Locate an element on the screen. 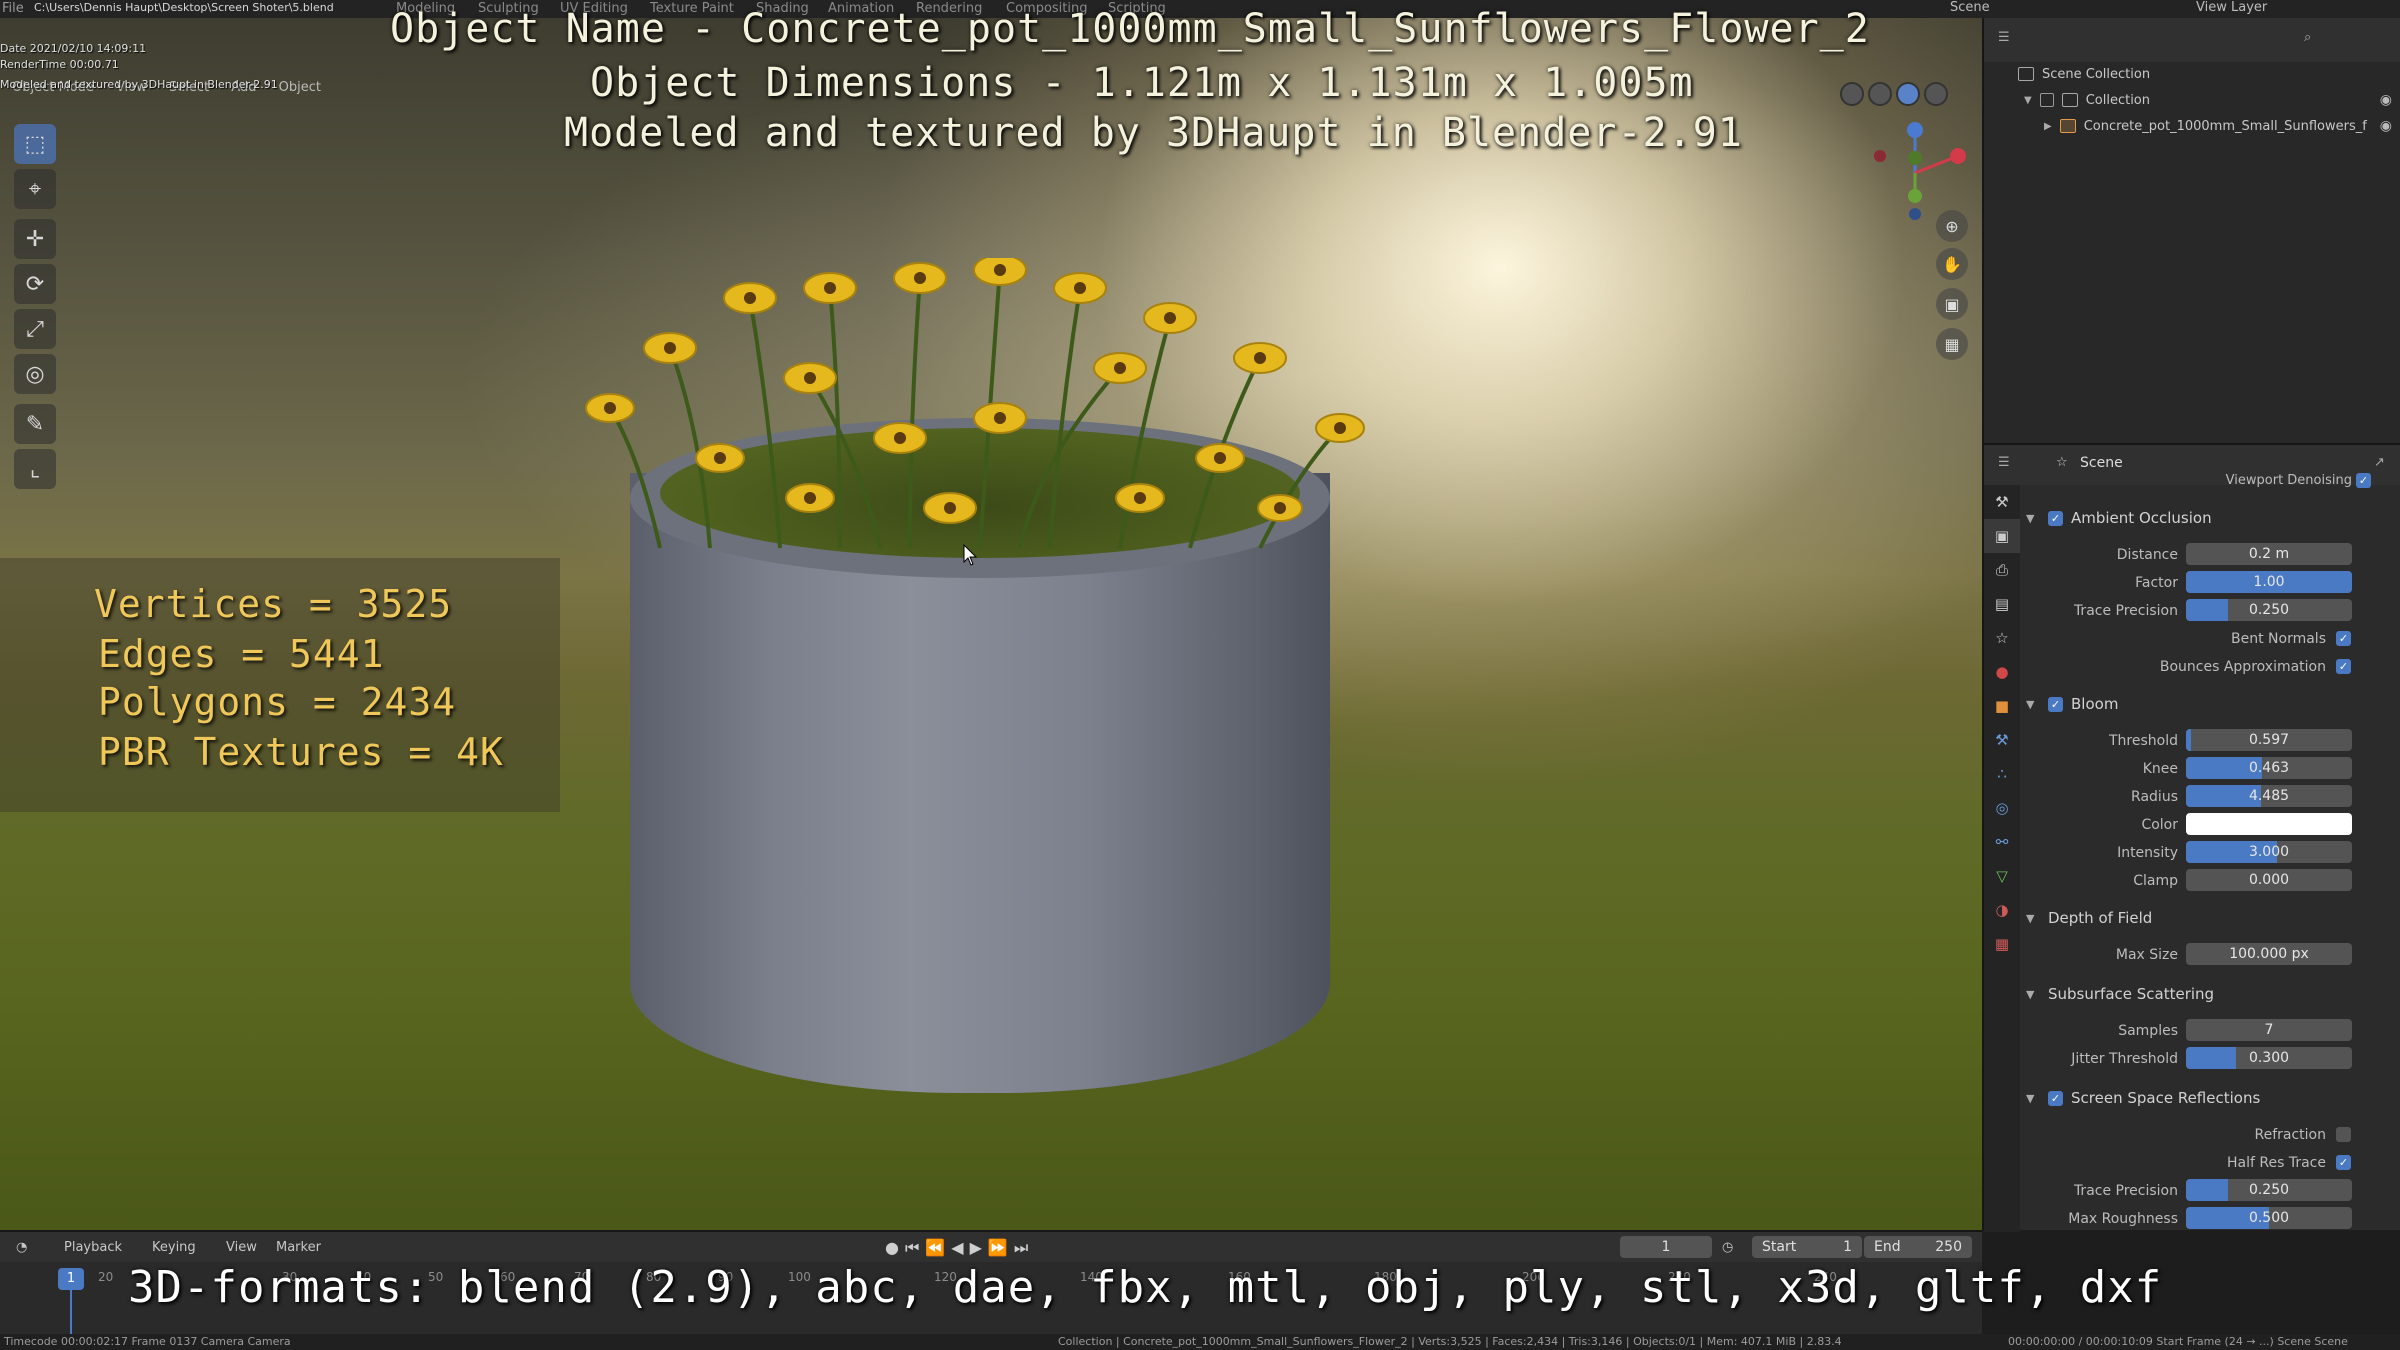 This screenshot has height=1350, width=2400. field-value: 100.000 px is located at coordinates (2269, 954).